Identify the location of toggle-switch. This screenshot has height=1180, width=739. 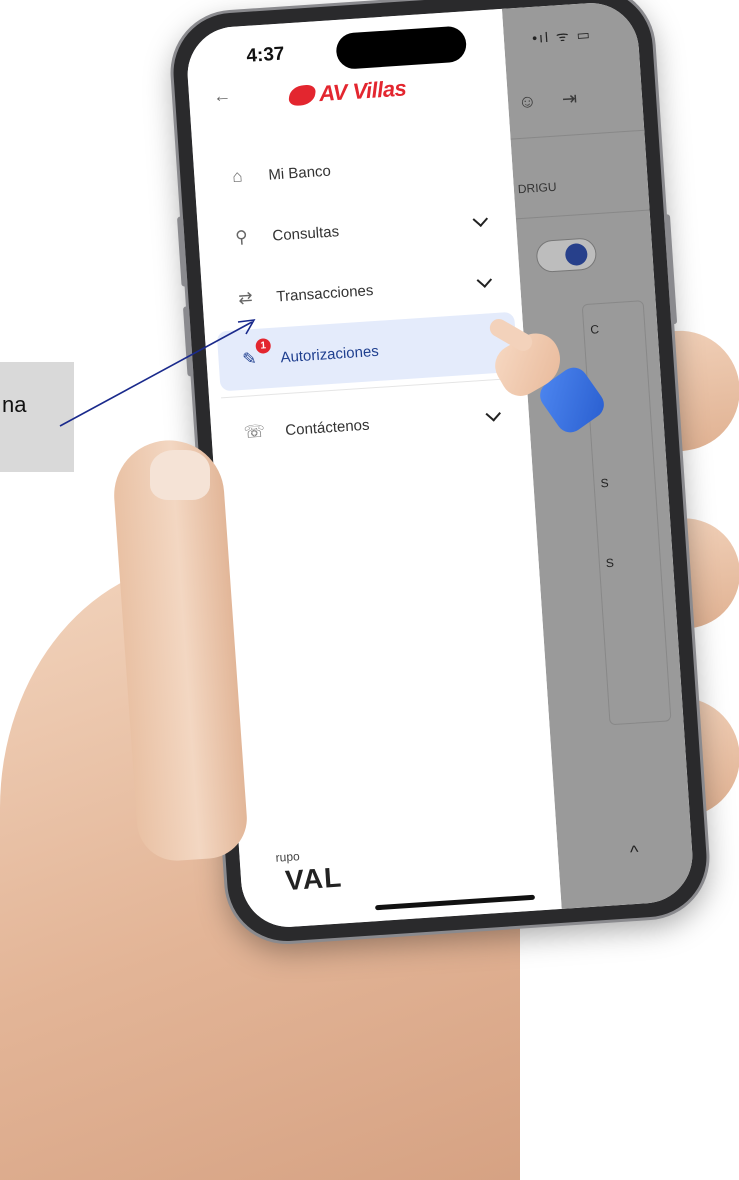
(566, 255).